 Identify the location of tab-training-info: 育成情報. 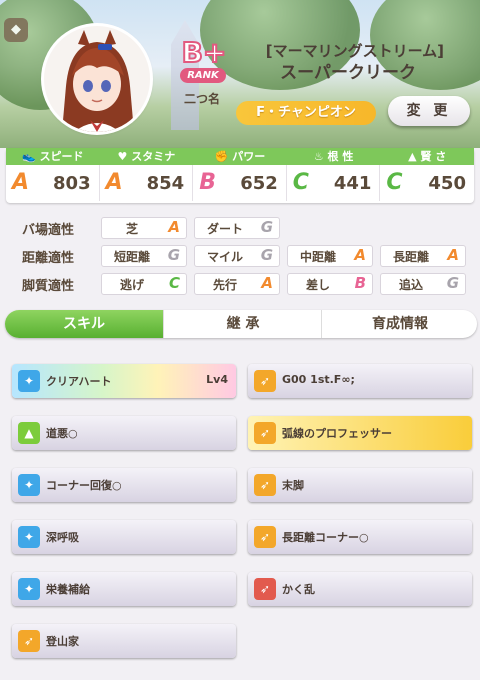
(399, 324).